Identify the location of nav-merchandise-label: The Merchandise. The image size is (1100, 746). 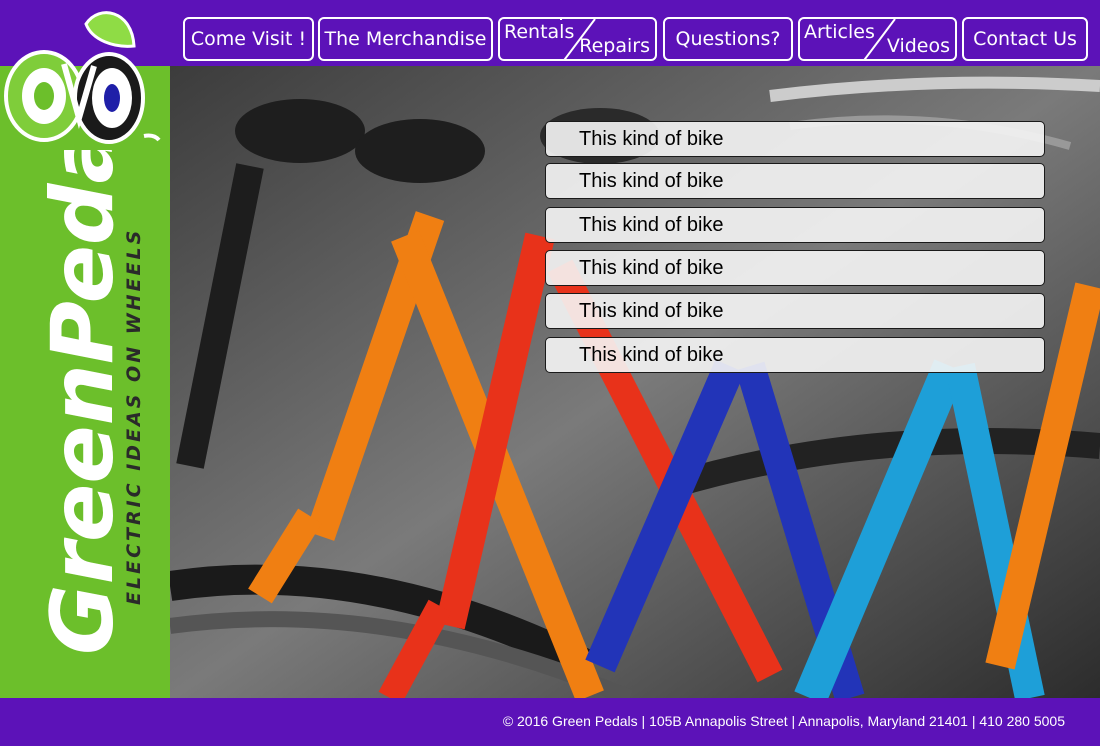
(405, 39).